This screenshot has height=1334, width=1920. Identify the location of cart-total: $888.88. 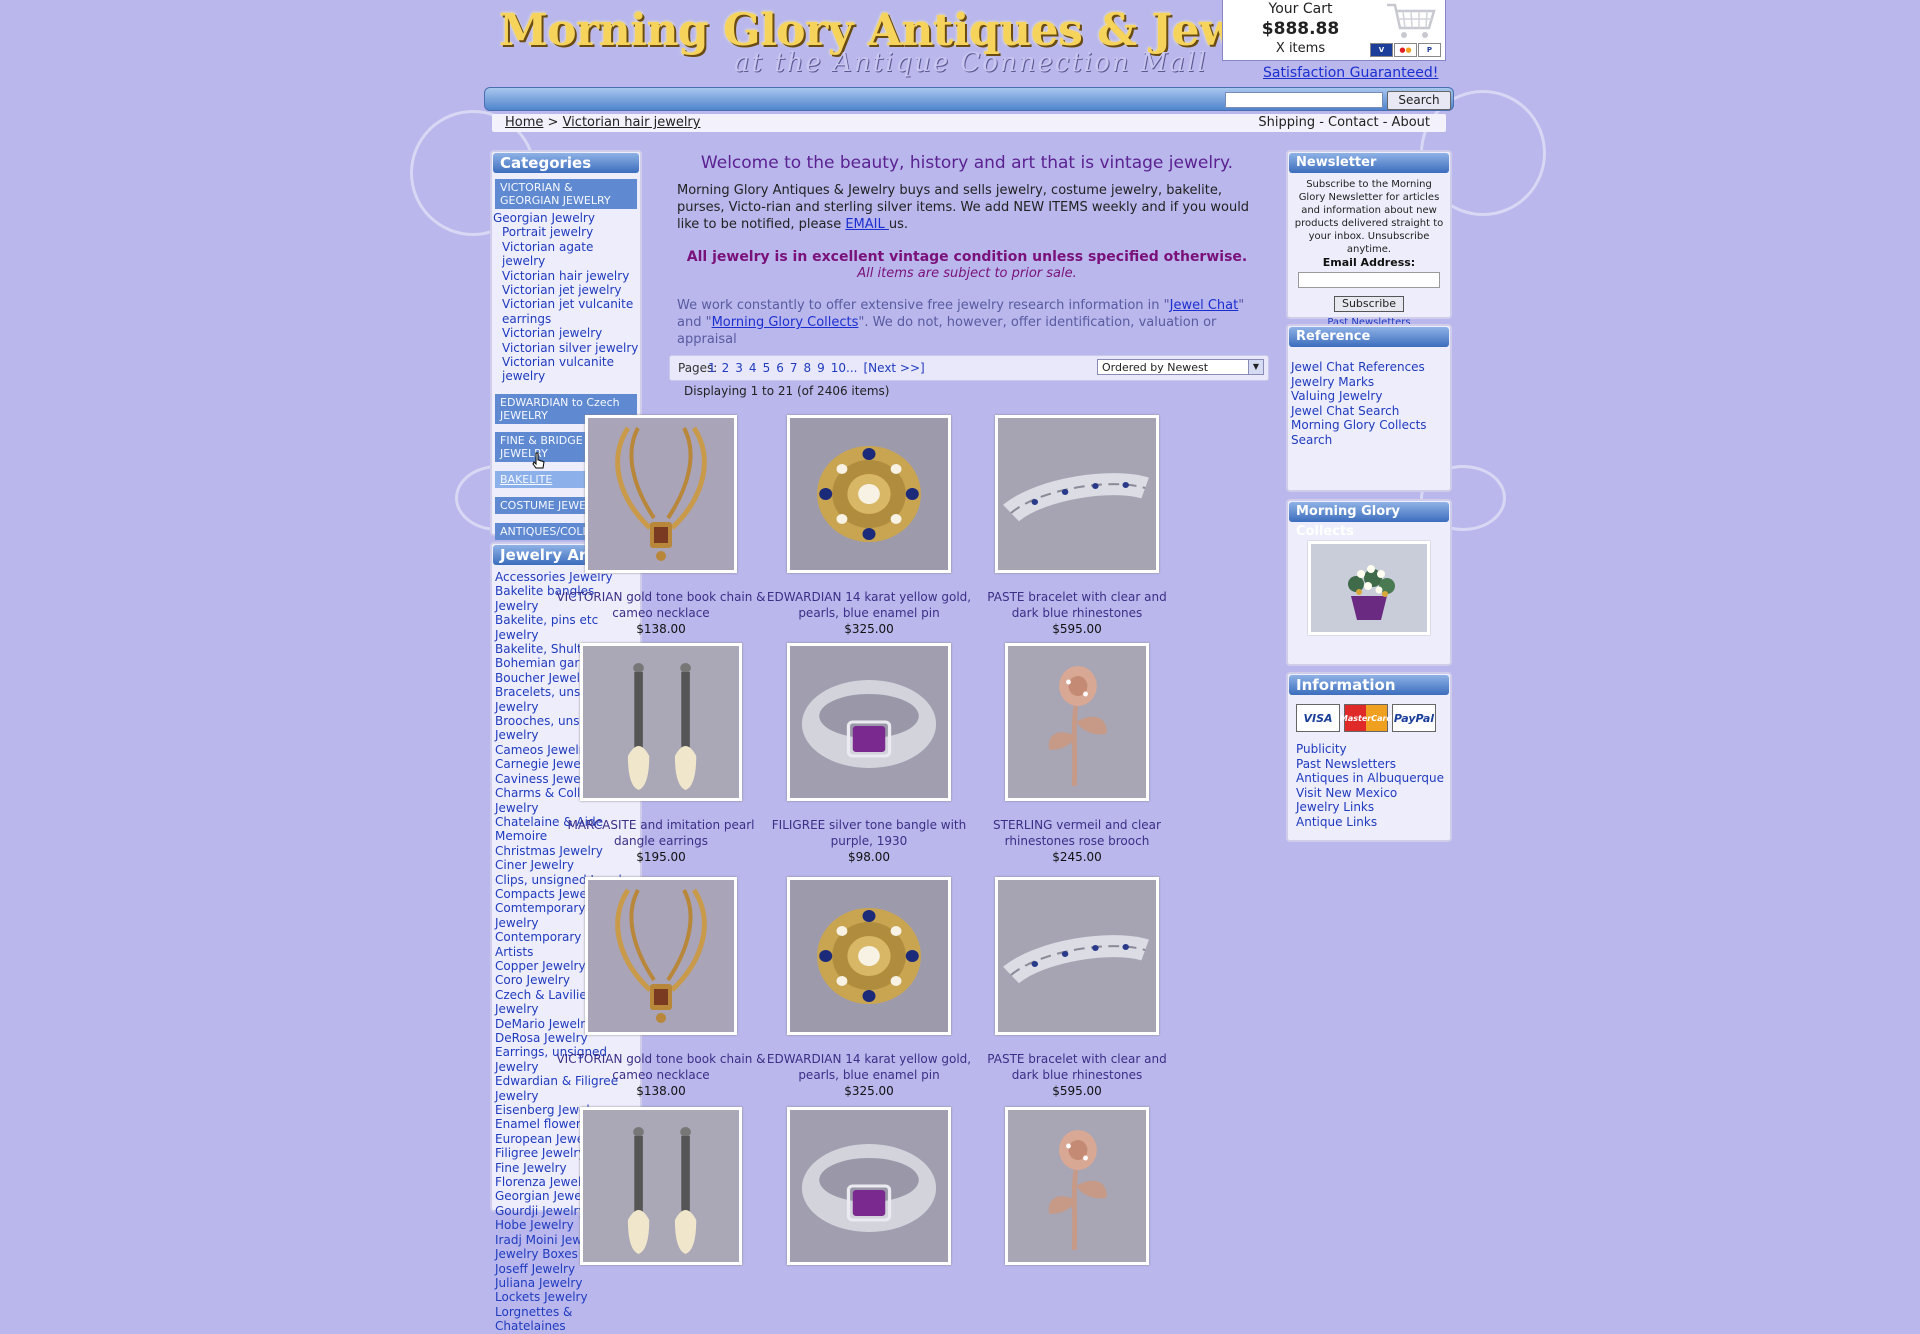
(1300, 29).